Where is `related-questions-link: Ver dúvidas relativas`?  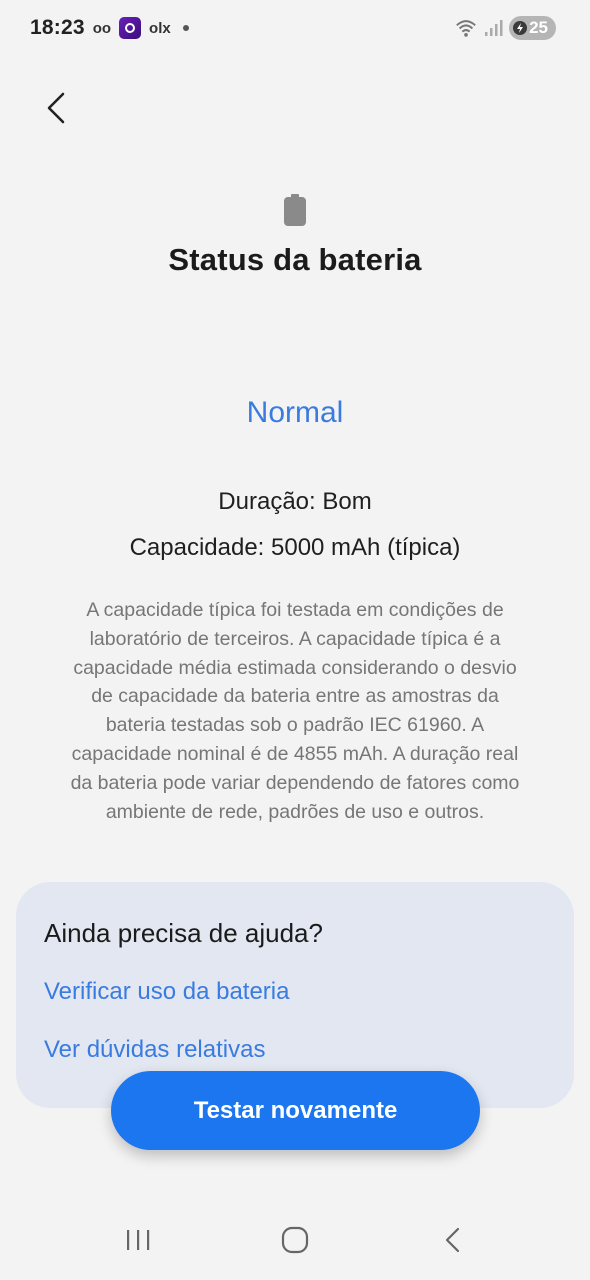 related-questions-link: Ver dúvidas relativas is located at coordinates (154, 1050).